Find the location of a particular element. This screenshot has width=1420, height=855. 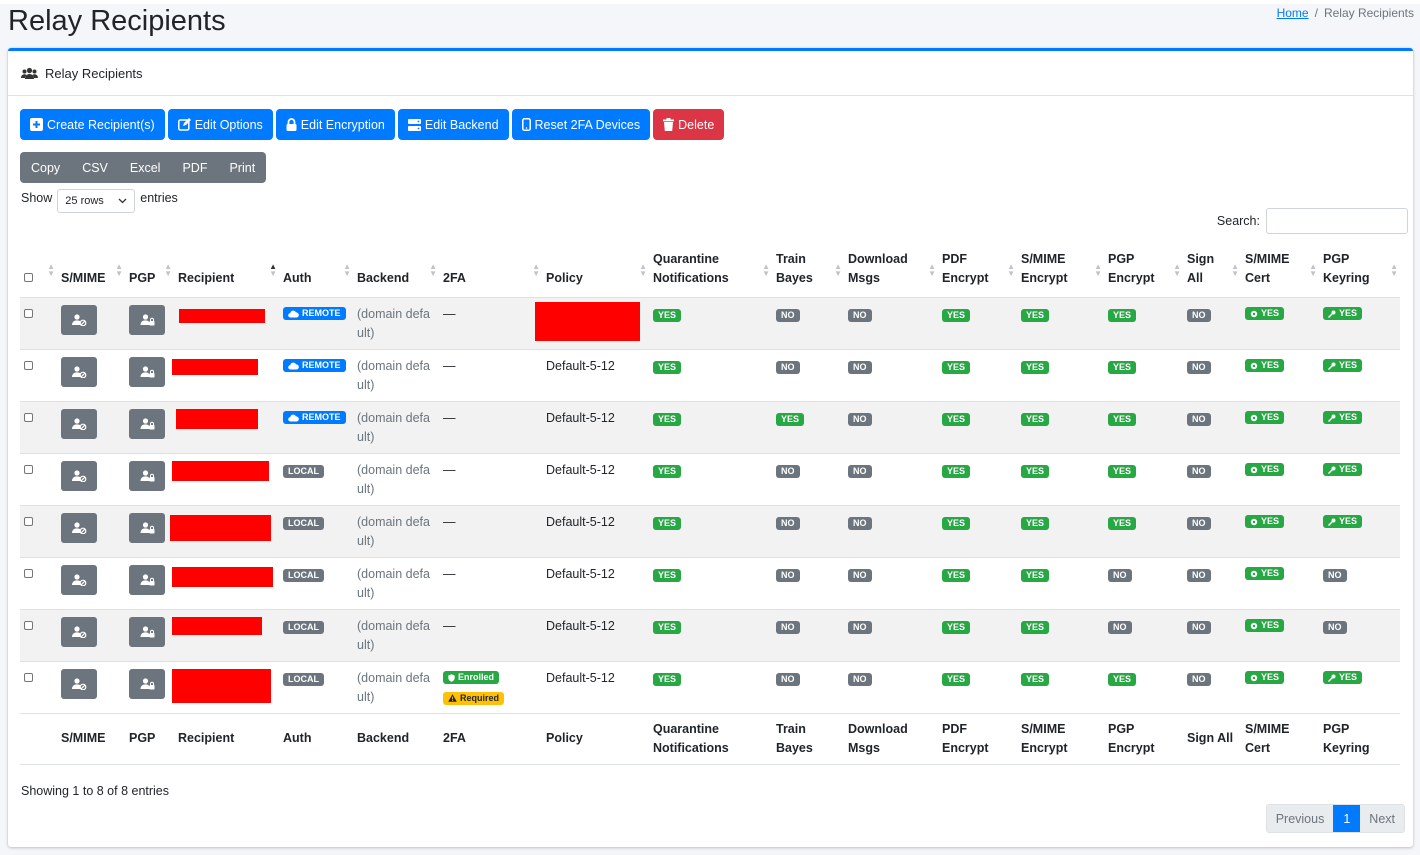

backend-cell: (domain defa ult) is located at coordinates (396, 635).